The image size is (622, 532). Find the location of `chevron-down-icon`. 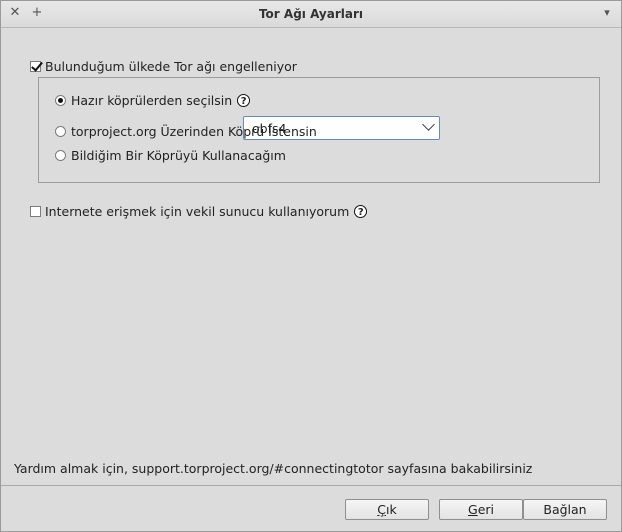

chevron-down-icon is located at coordinates (428, 124).